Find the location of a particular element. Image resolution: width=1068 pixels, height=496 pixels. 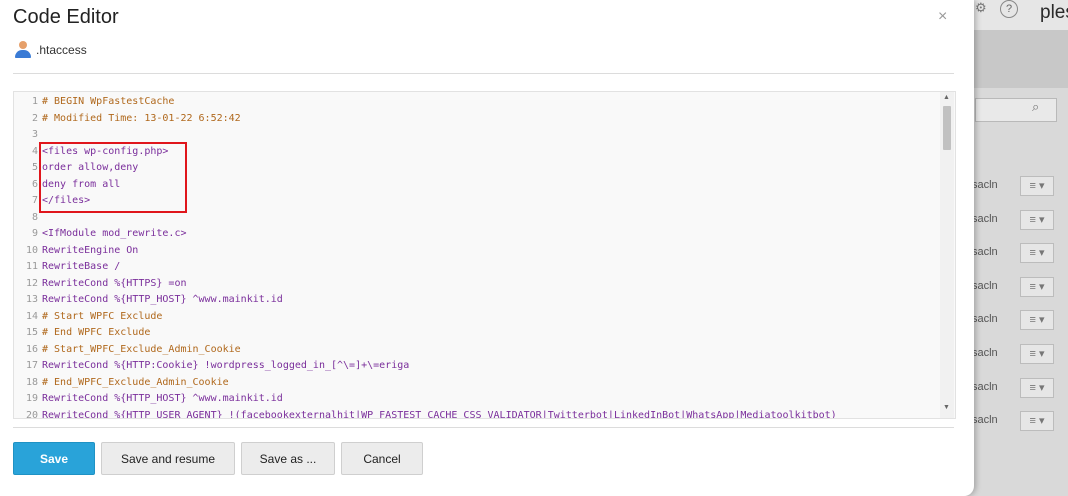

line-text: RewriteCond %{HTTPS} =on is located at coordinates (114, 283).